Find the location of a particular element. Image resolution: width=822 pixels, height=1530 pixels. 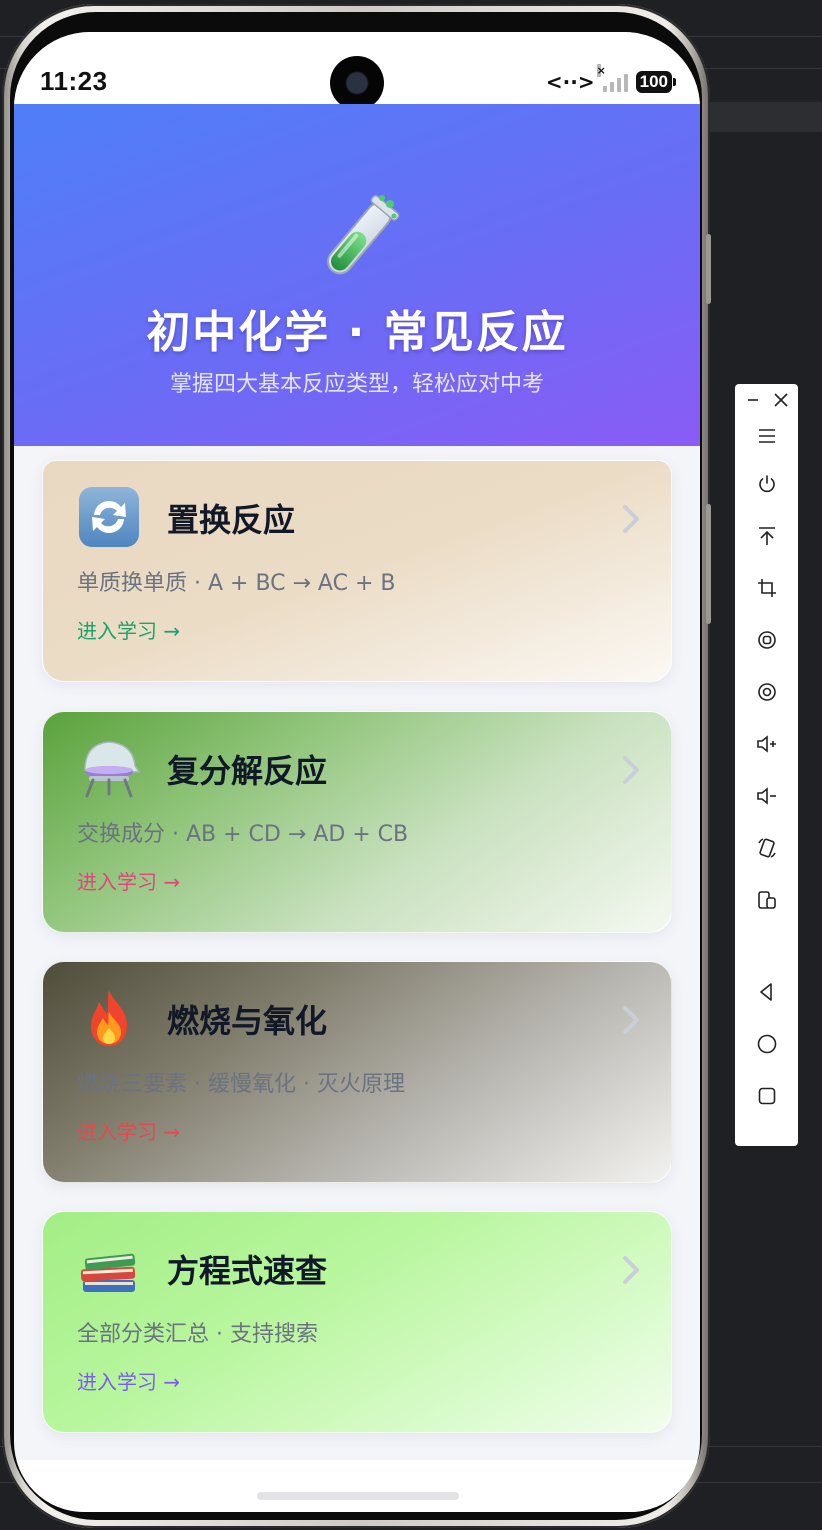

upload-icon is located at coordinates (766, 536).